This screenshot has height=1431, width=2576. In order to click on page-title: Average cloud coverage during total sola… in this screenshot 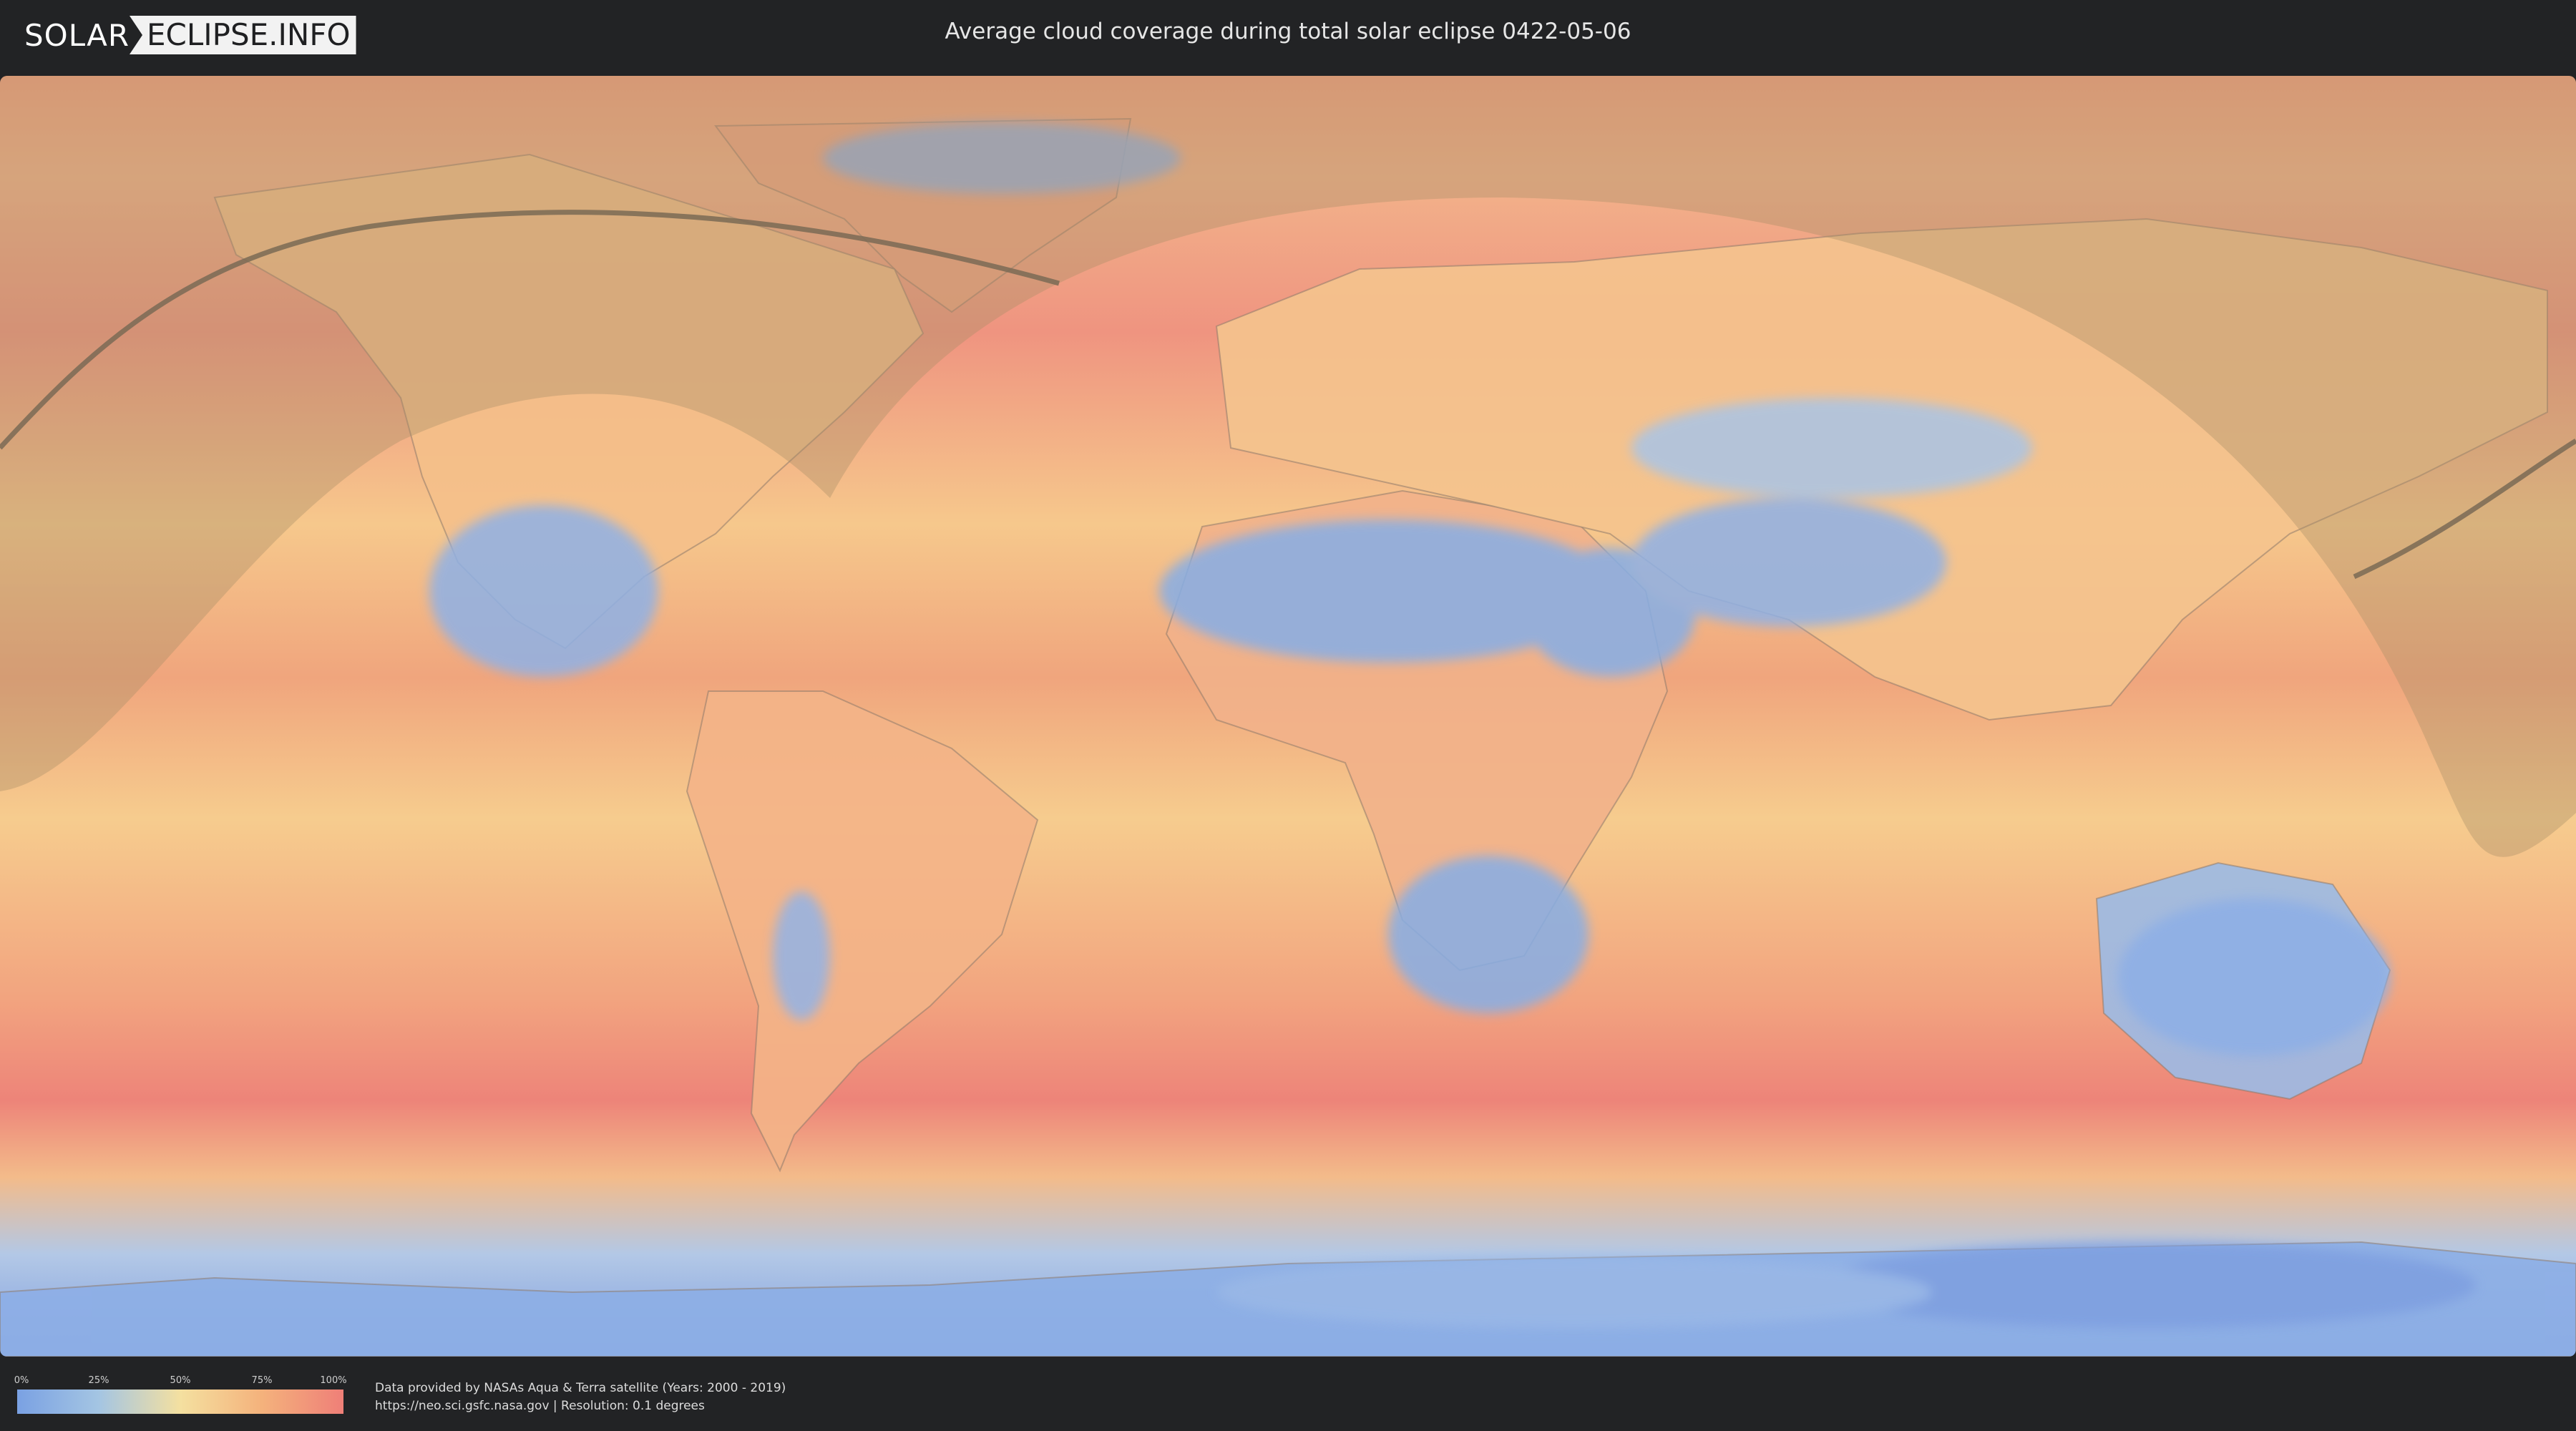, I will do `click(1288, 31)`.